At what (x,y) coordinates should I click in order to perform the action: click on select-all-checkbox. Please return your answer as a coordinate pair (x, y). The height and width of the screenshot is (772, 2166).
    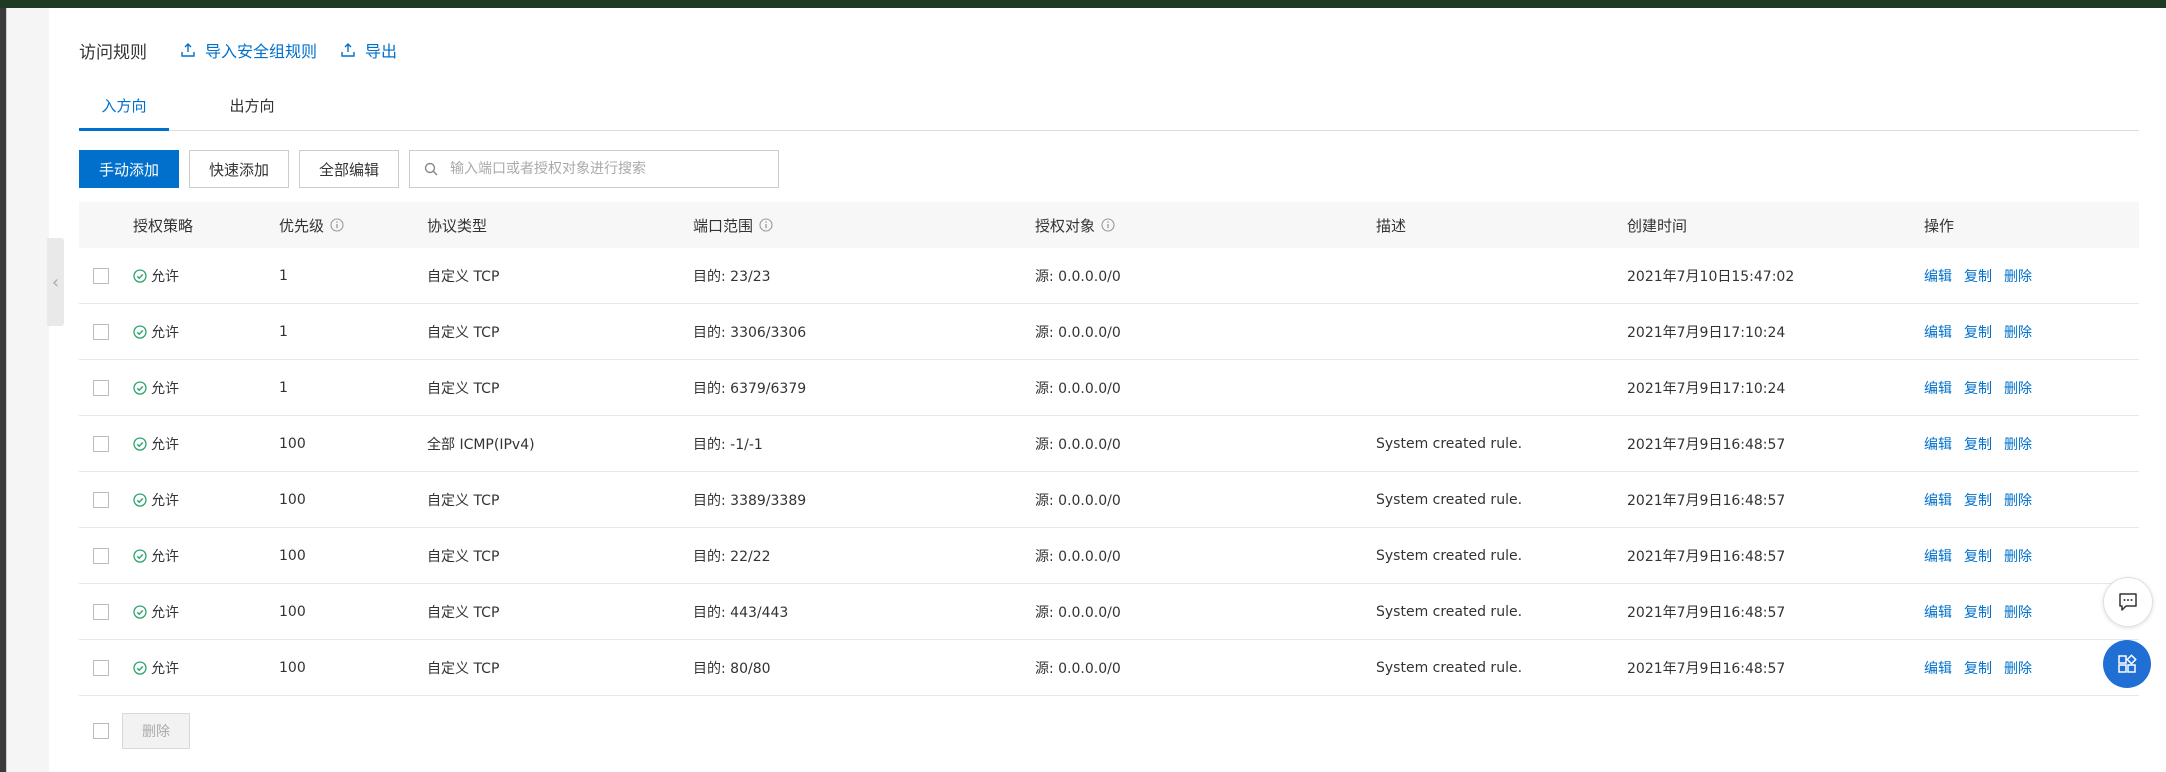
    Looking at the image, I should click on (101, 731).